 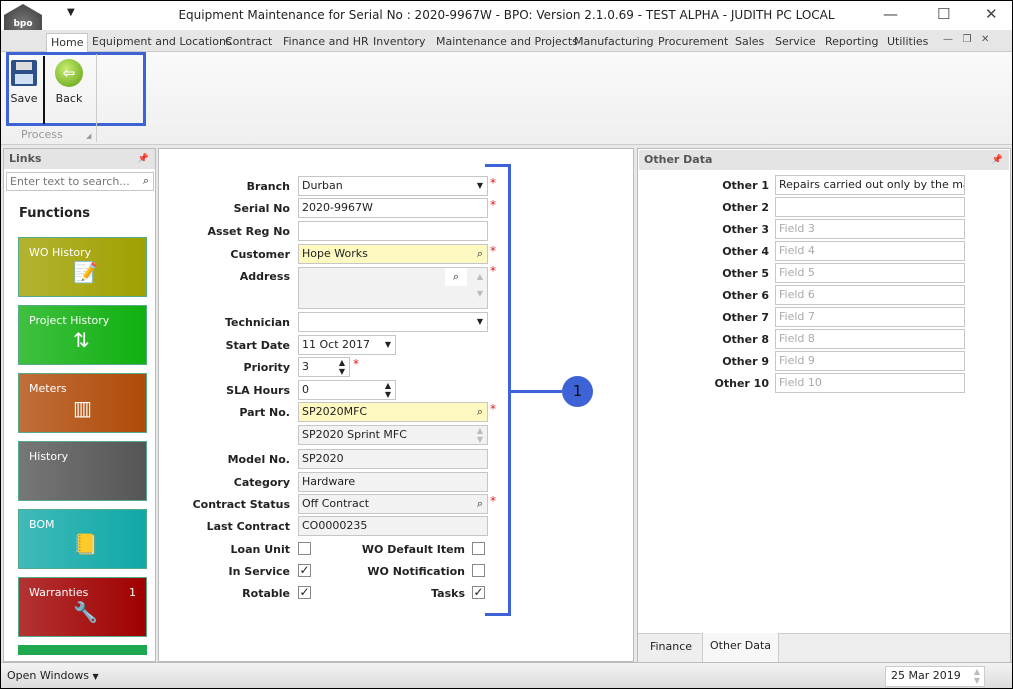 I want to click on tab-other-data: Other Data, so click(x=741, y=647).